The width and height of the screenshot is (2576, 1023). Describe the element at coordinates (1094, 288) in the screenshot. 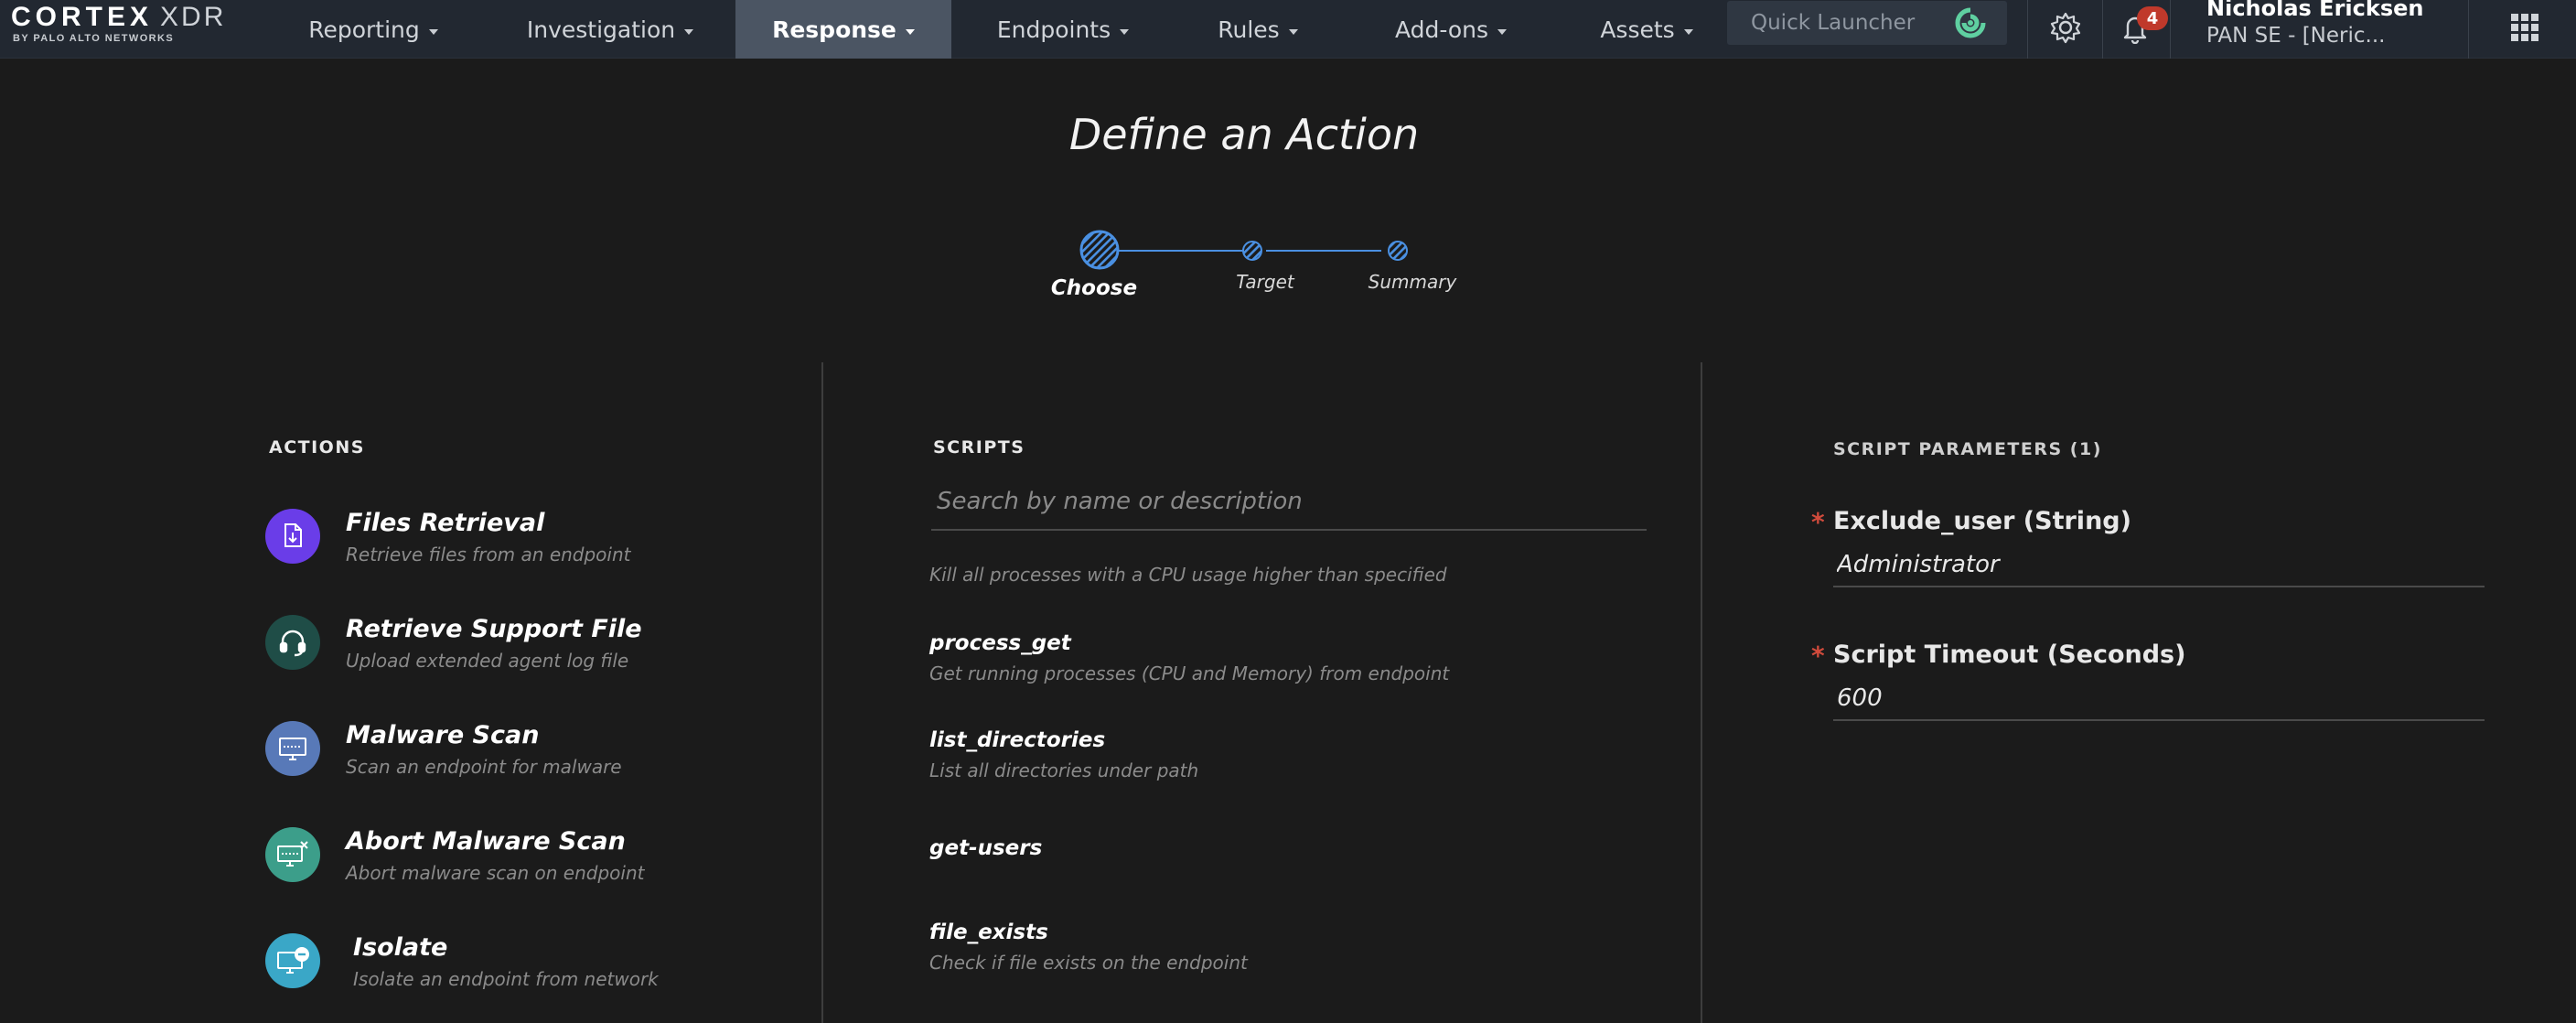

I see `step-label-choose: Choose` at that location.